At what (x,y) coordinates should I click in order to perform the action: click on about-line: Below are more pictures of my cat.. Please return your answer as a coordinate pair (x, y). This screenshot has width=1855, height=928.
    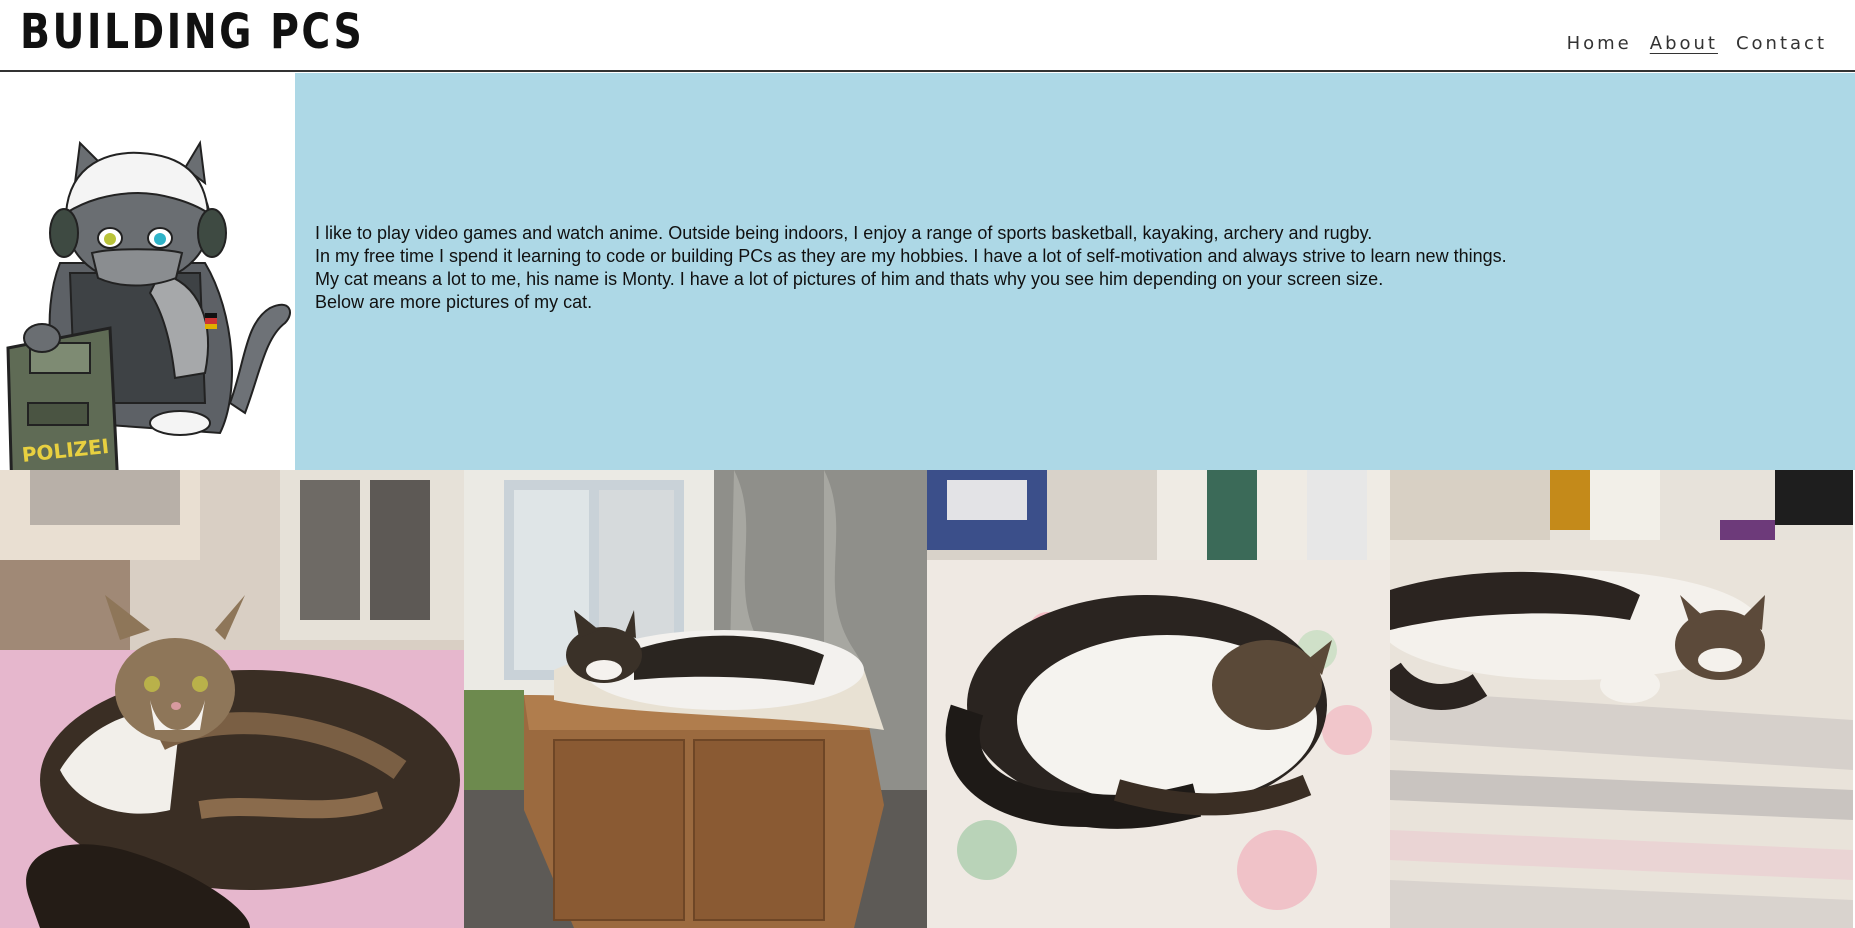
    Looking at the image, I should click on (454, 302).